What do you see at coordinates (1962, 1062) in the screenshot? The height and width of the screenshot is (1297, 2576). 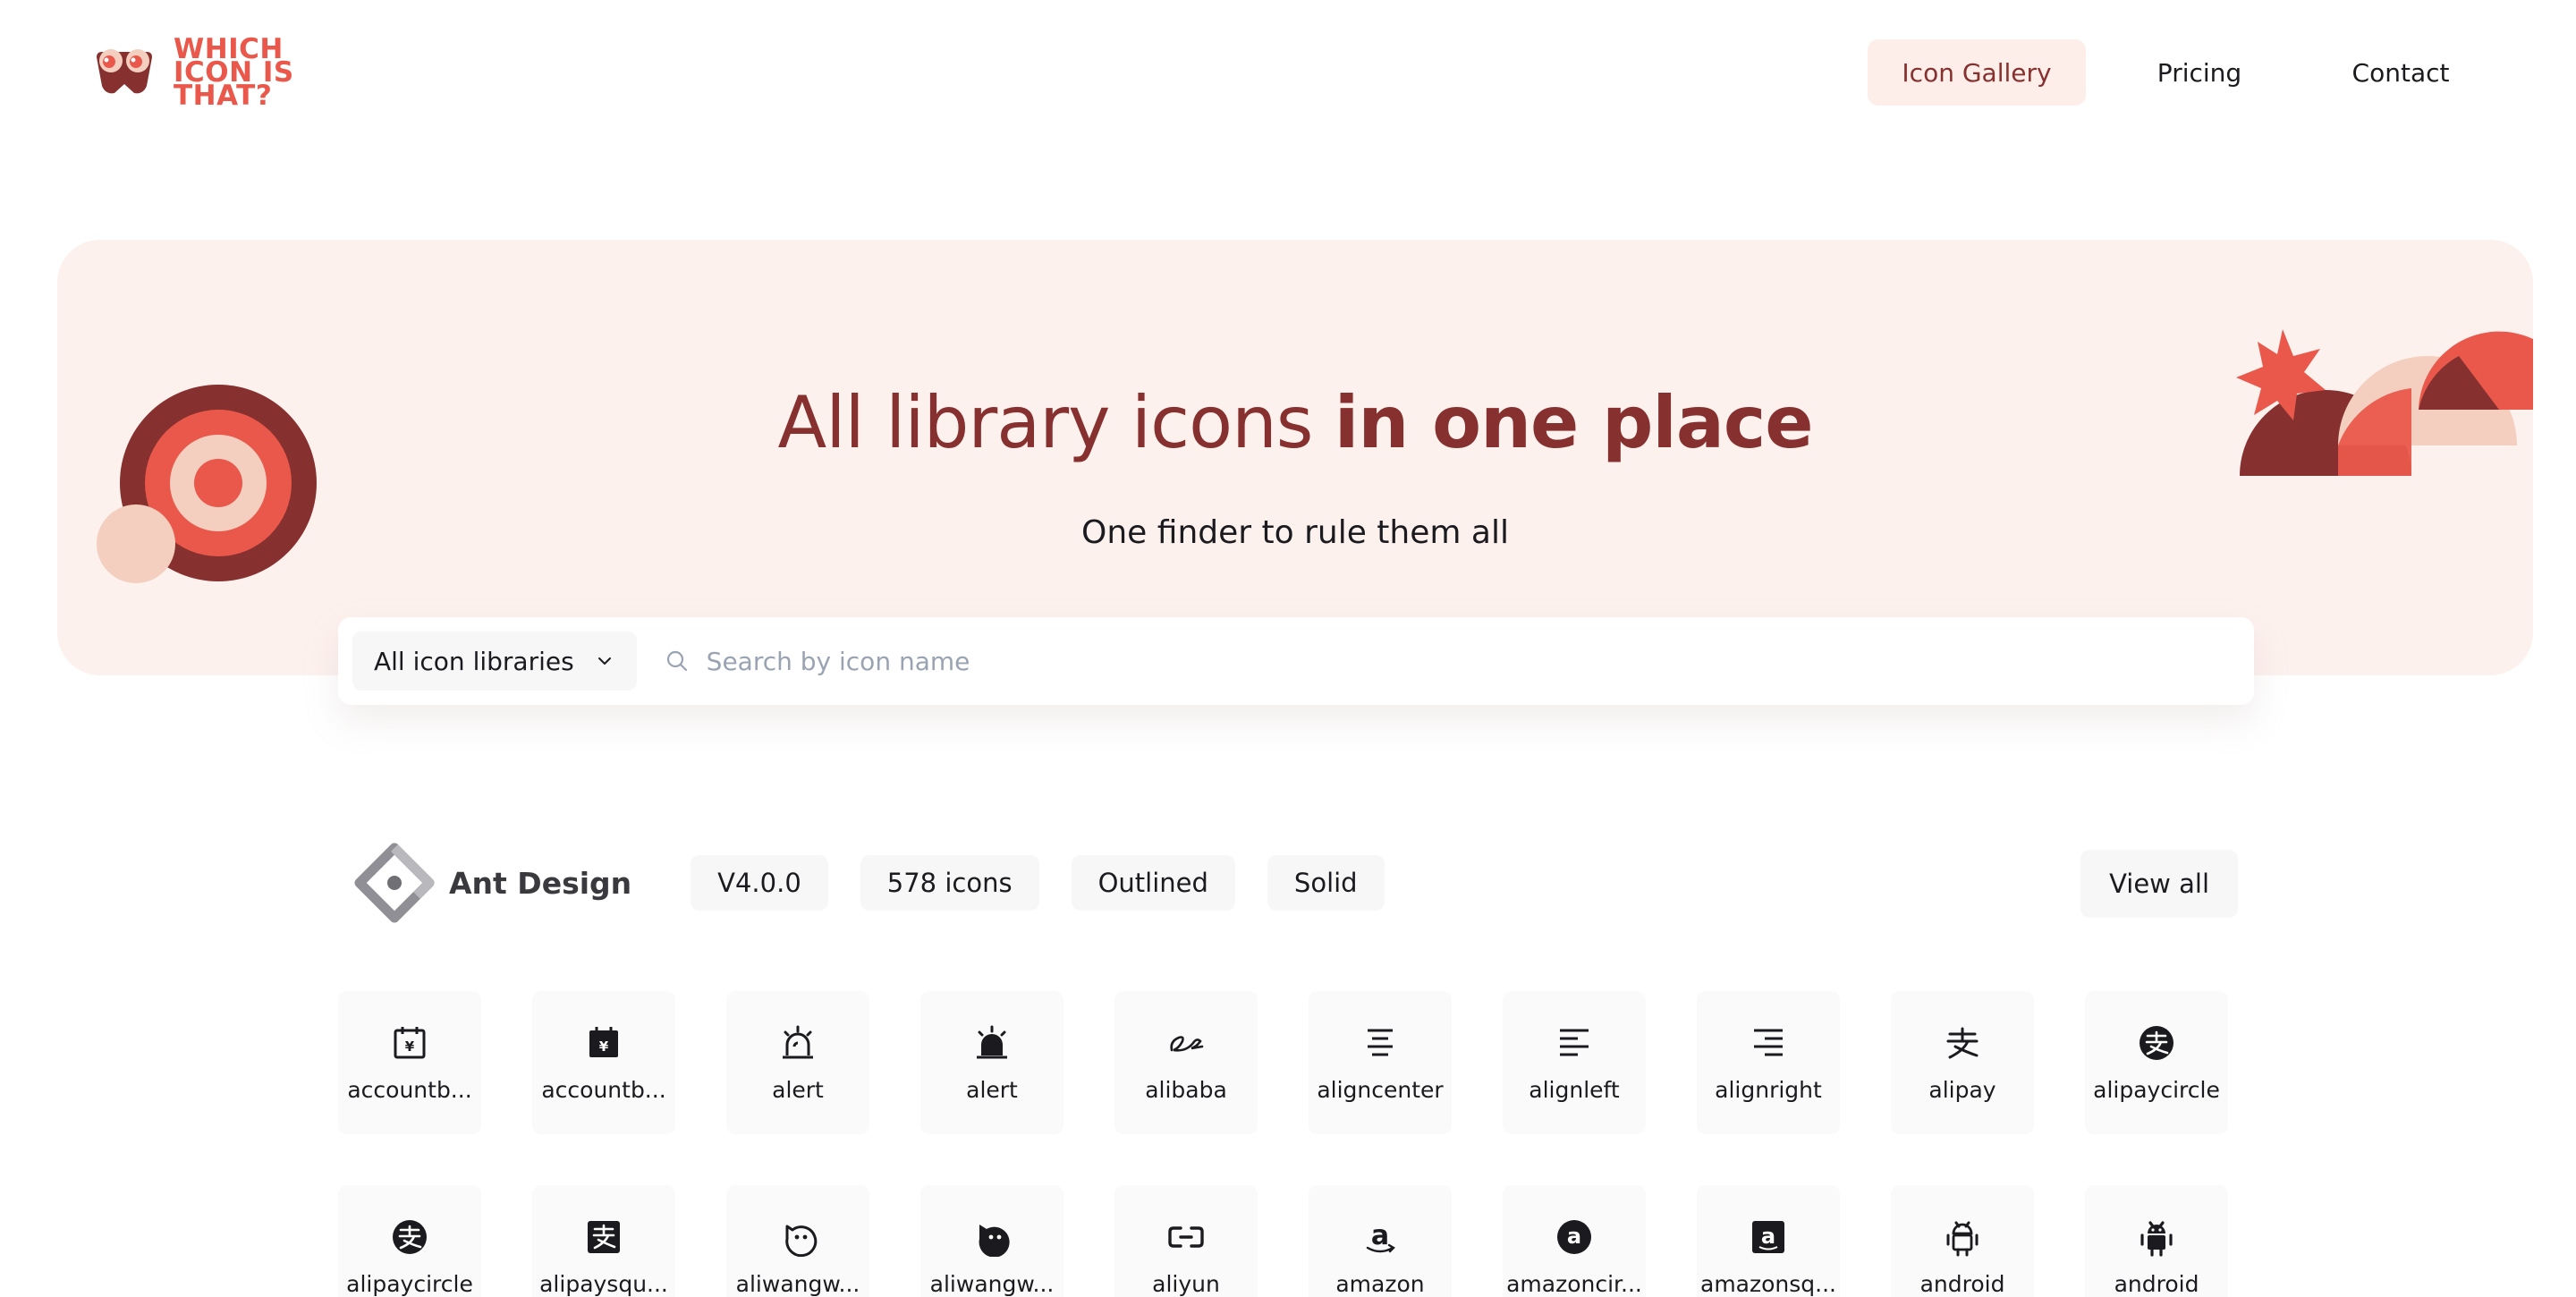 I see `icon-tile: alipay` at bounding box center [1962, 1062].